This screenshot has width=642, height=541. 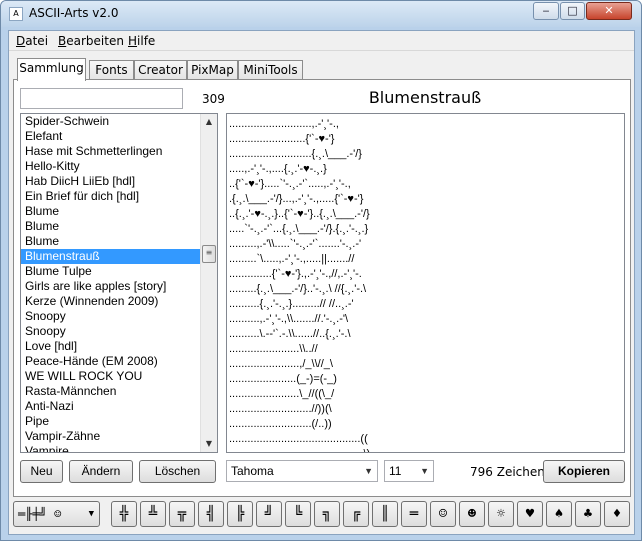 I want to click on maximize-button: □, so click(x=572, y=11).